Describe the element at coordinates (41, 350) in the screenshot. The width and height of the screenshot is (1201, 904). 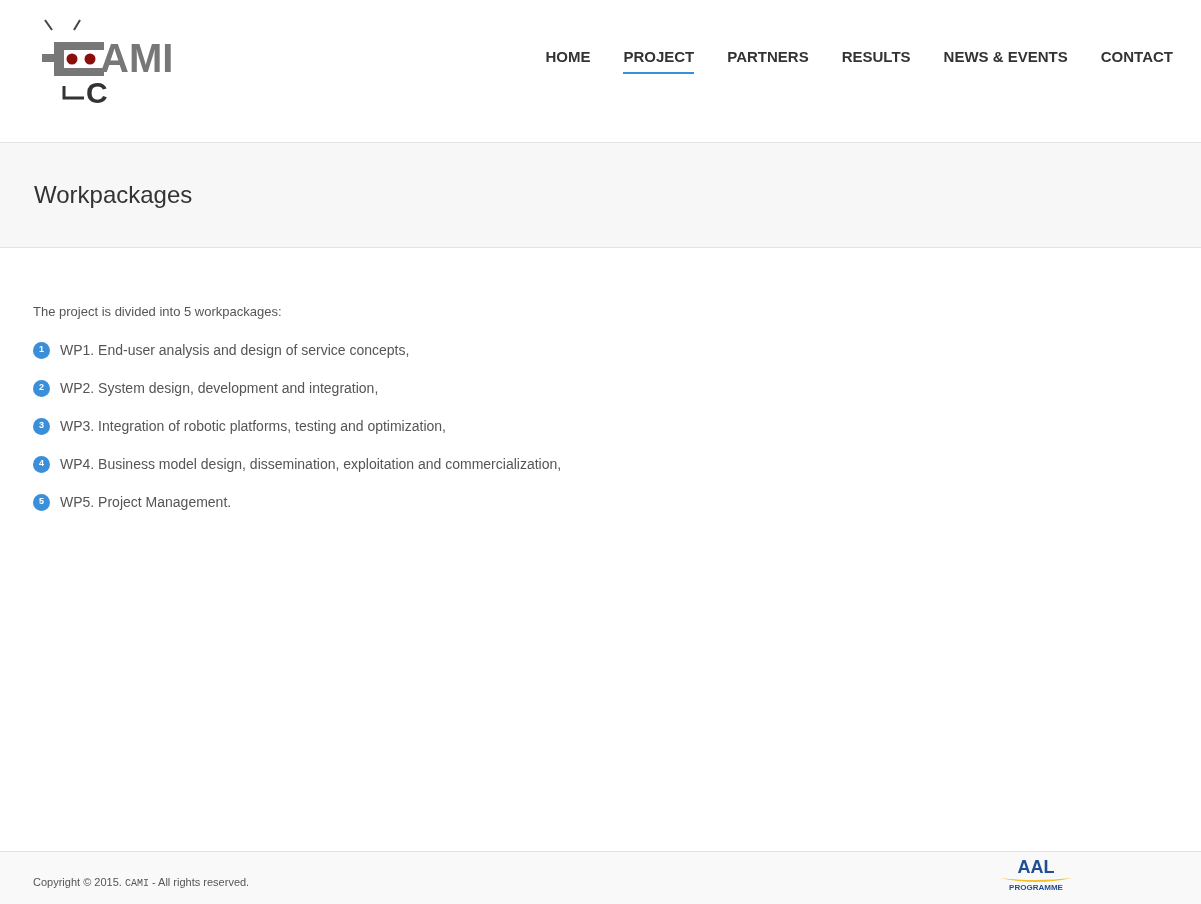
I see `number-badge: 1` at that location.